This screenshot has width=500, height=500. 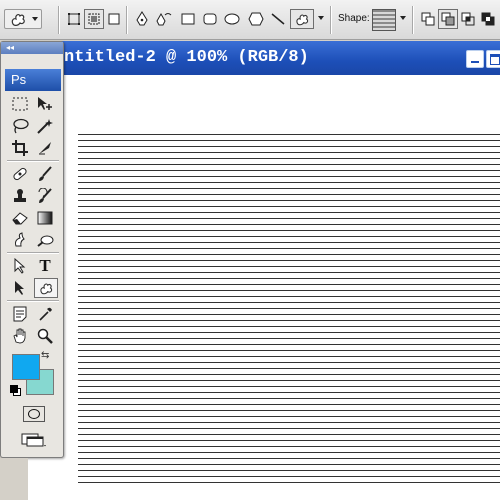 I want to click on eyedropper-tool, so click(x=45, y=314).